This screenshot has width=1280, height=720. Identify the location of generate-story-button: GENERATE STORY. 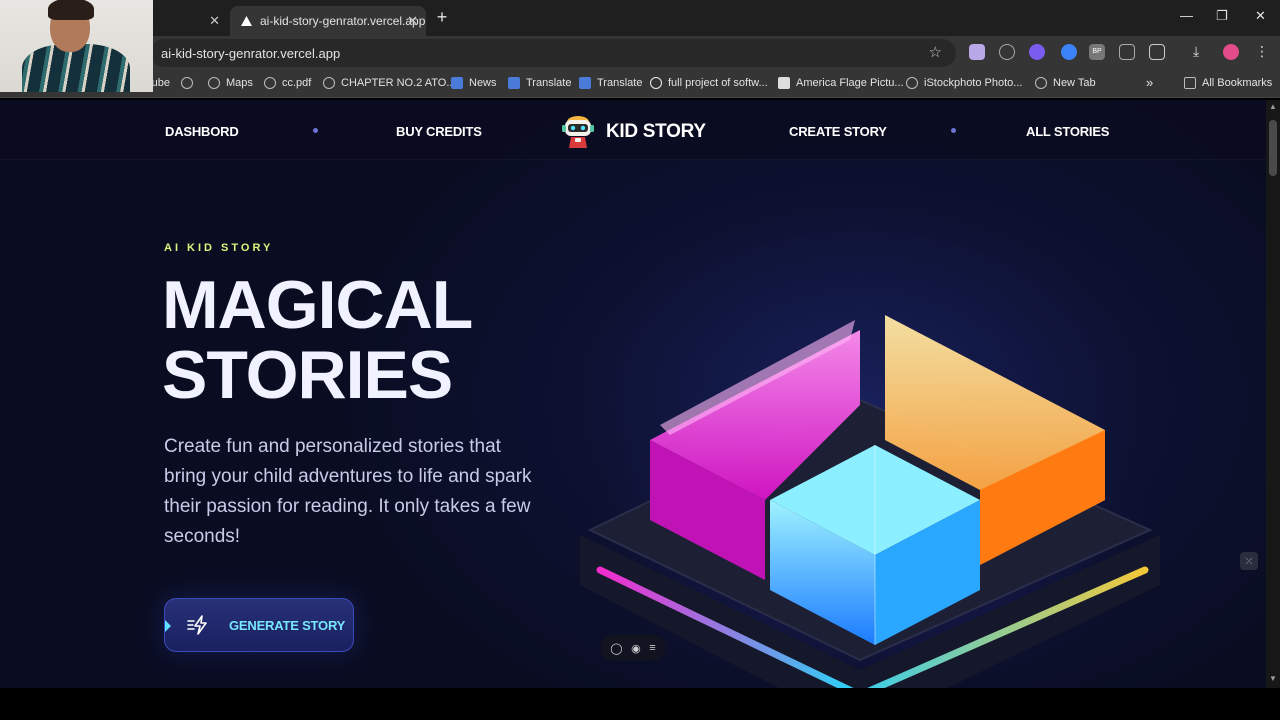
(259, 625).